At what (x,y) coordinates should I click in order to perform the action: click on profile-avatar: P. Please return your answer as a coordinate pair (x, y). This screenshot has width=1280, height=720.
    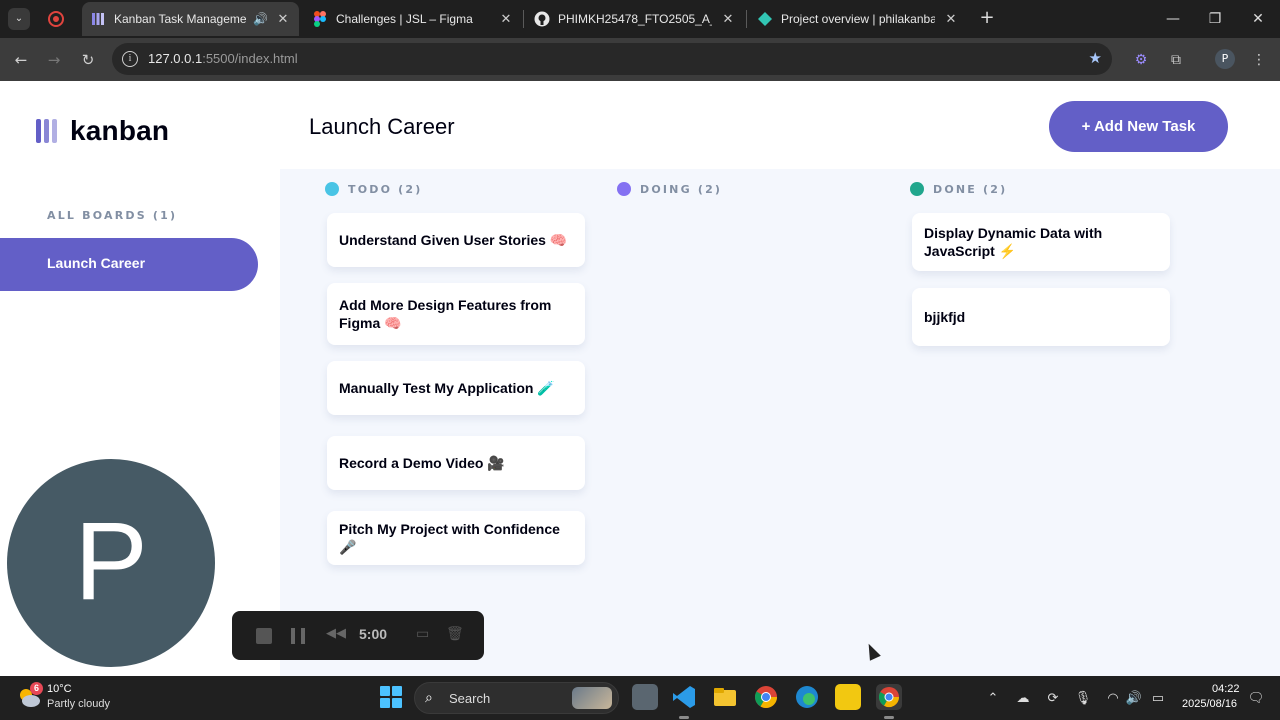
    Looking at the image, I should click on (1225, 59).